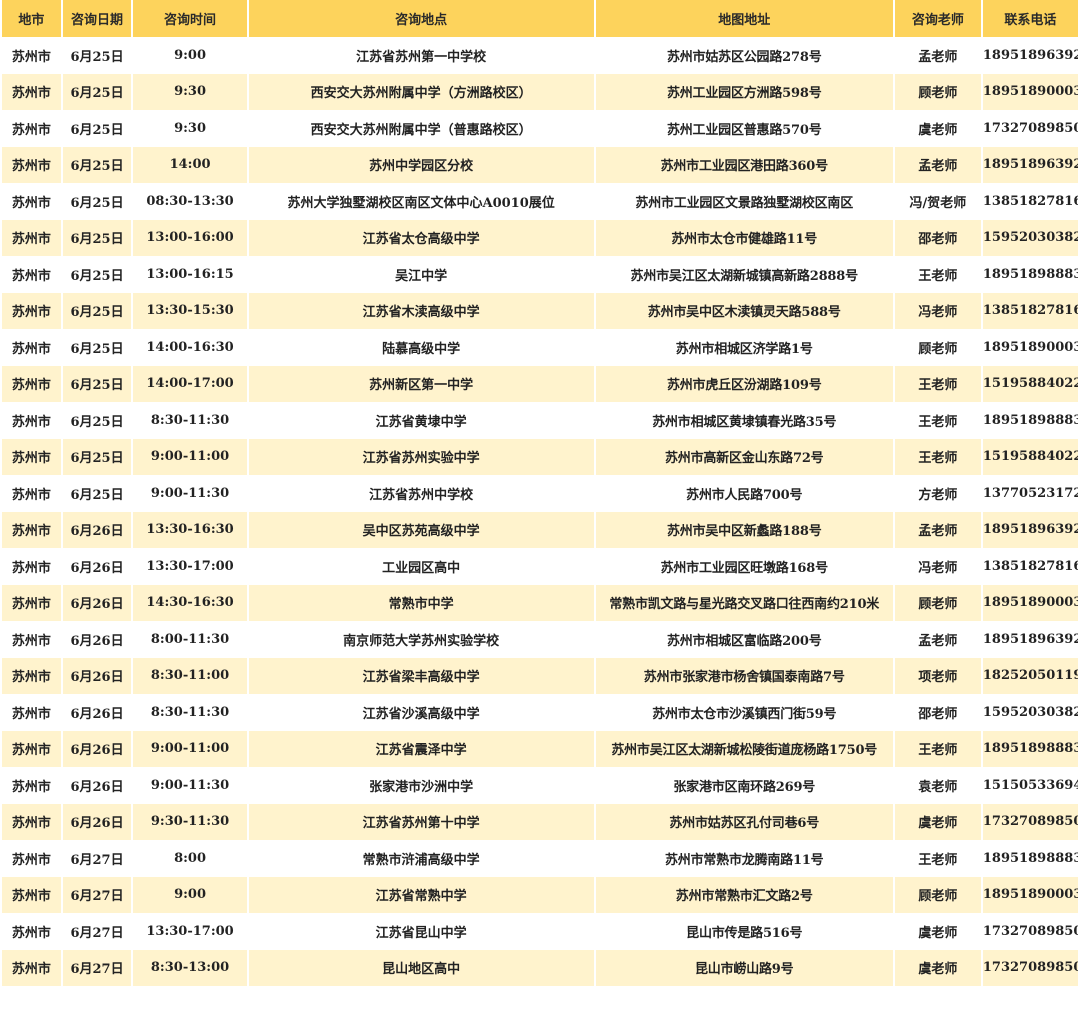 The width and height of the screenshot is (1080, 1029). What do you see at coordinates (744, 128) in the screenshot?
I see `address-cell: 苏州工业园区普惠路570号` at bounding box center [744, 128].